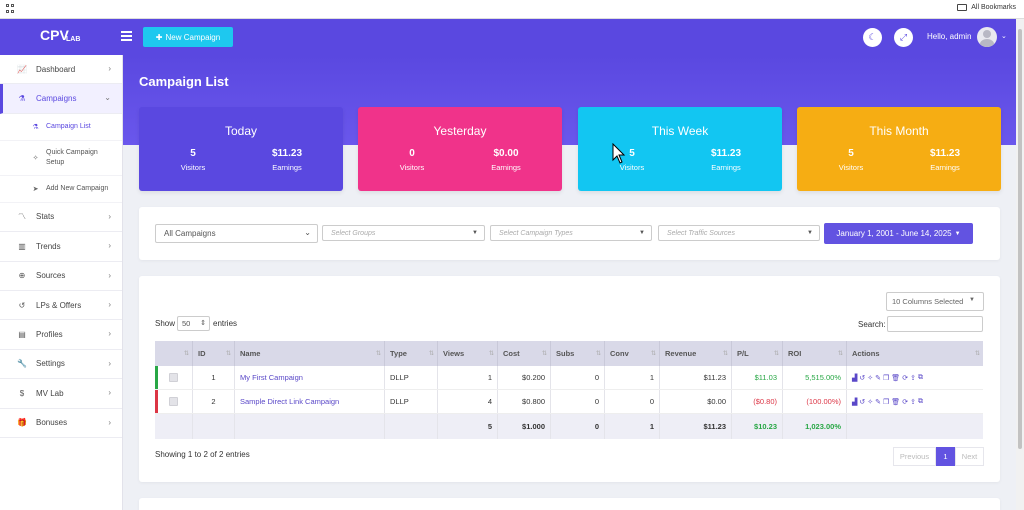 The height and width of the screenshot is (510, 1024). What do you see at coordinates (61, 158) in the screenshot?
I see `sidebar-subitem-quick-setup: ✧ Quick Campaign Setup` at bounding box center [61, 158].